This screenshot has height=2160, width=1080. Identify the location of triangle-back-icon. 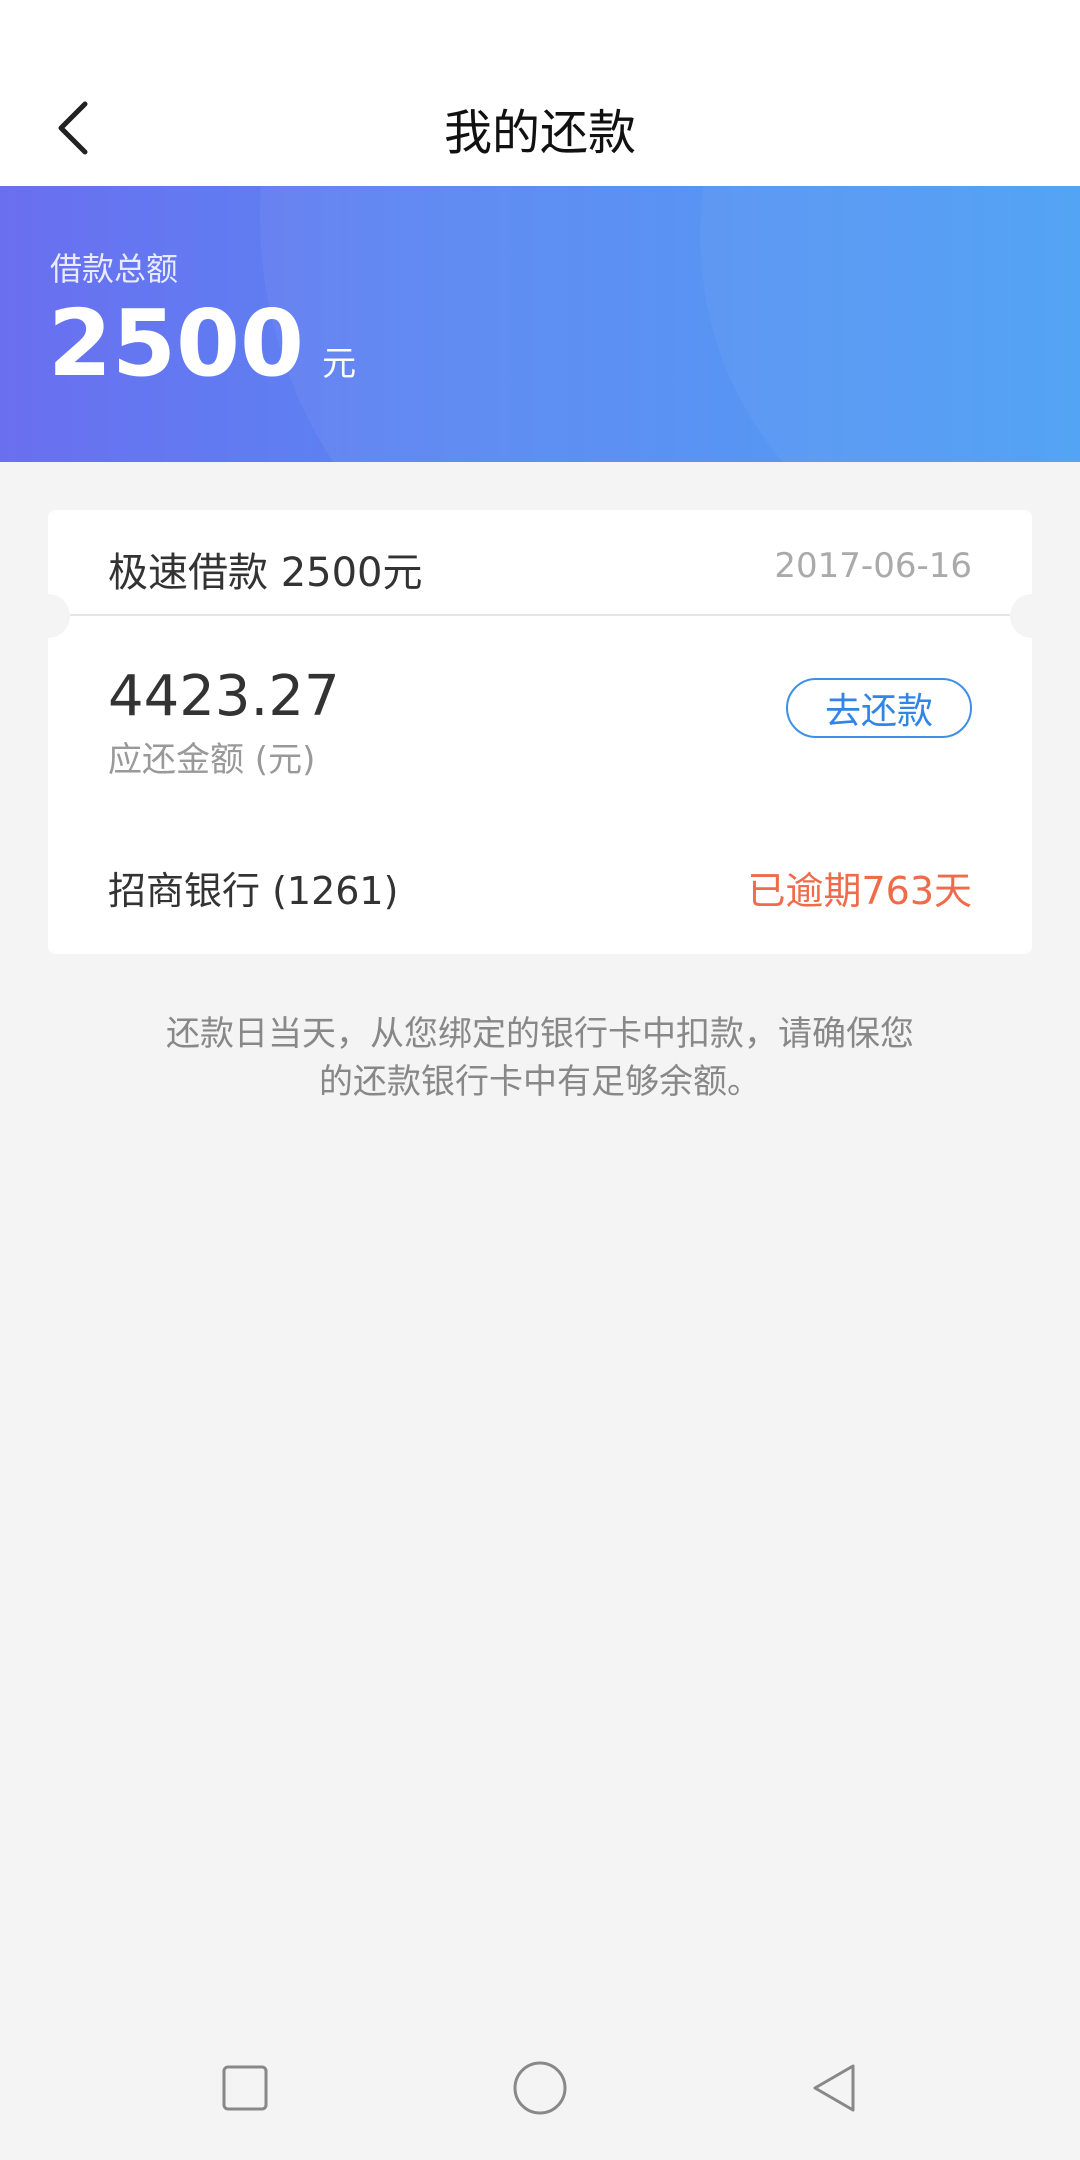
(834, 2088).